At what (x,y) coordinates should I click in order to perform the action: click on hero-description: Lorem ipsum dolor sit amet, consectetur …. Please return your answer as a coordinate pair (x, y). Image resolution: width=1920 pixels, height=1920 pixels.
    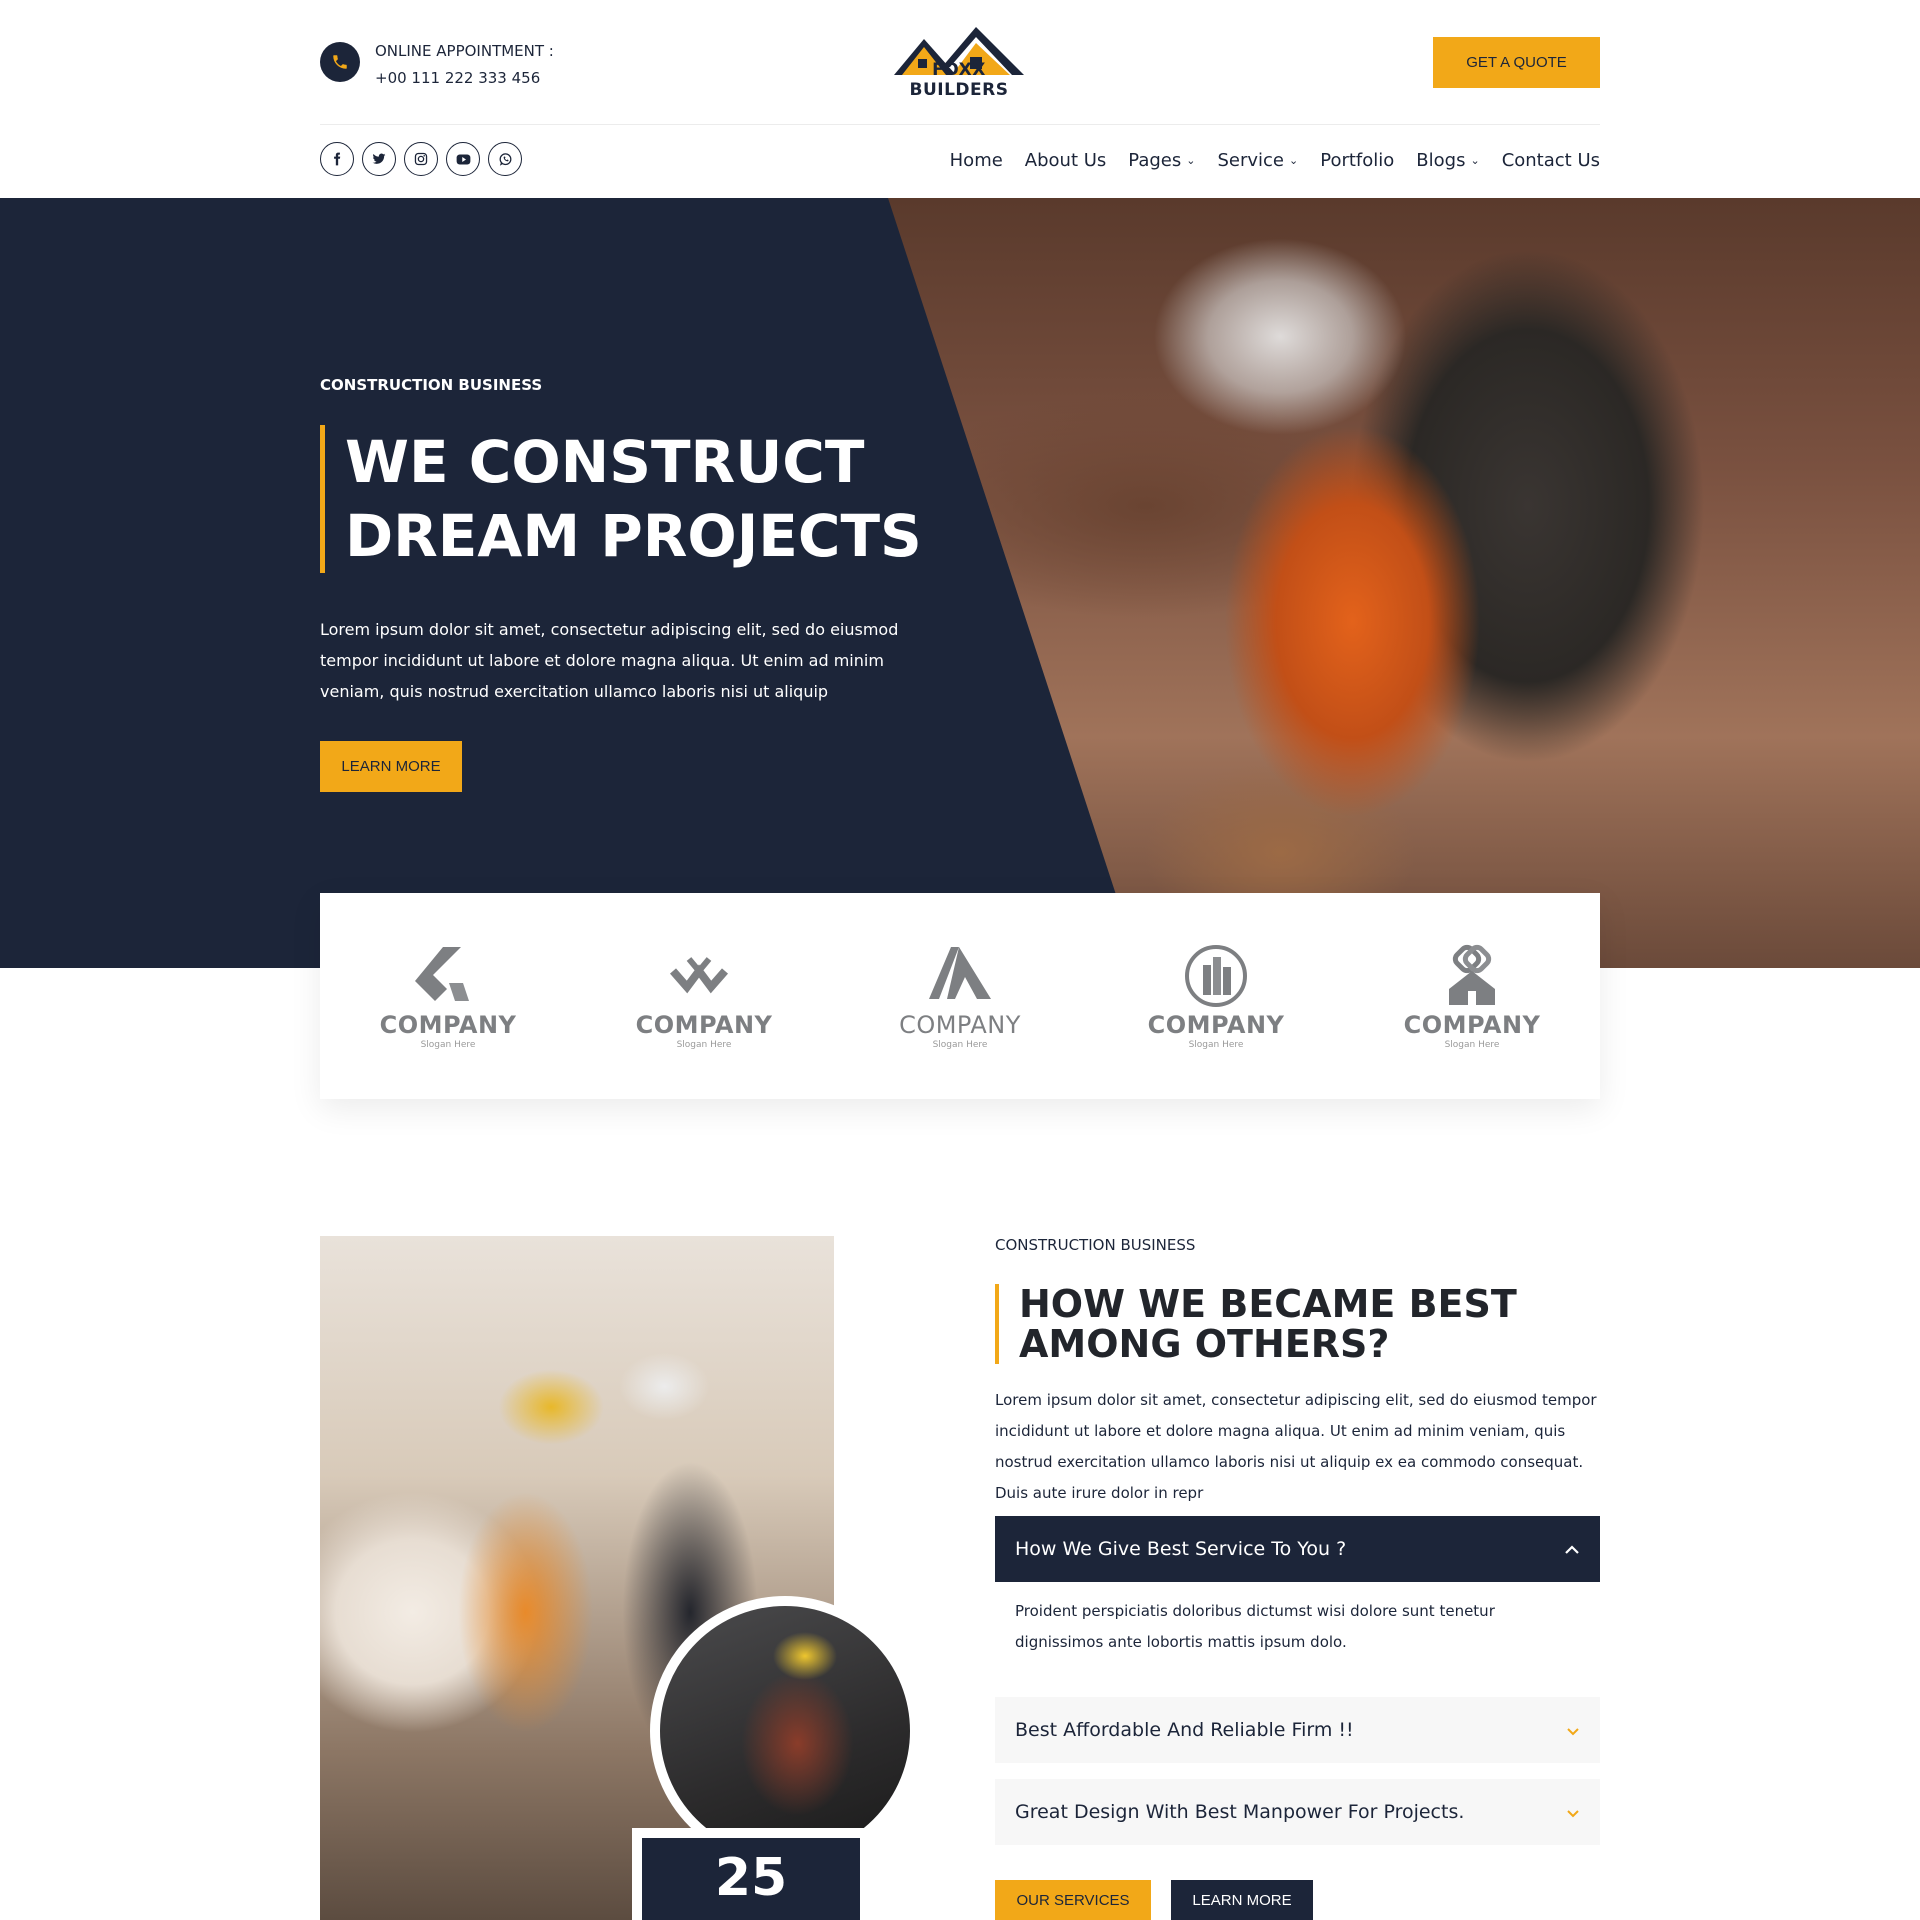
    Looking at the image, I should click on (609, 660).